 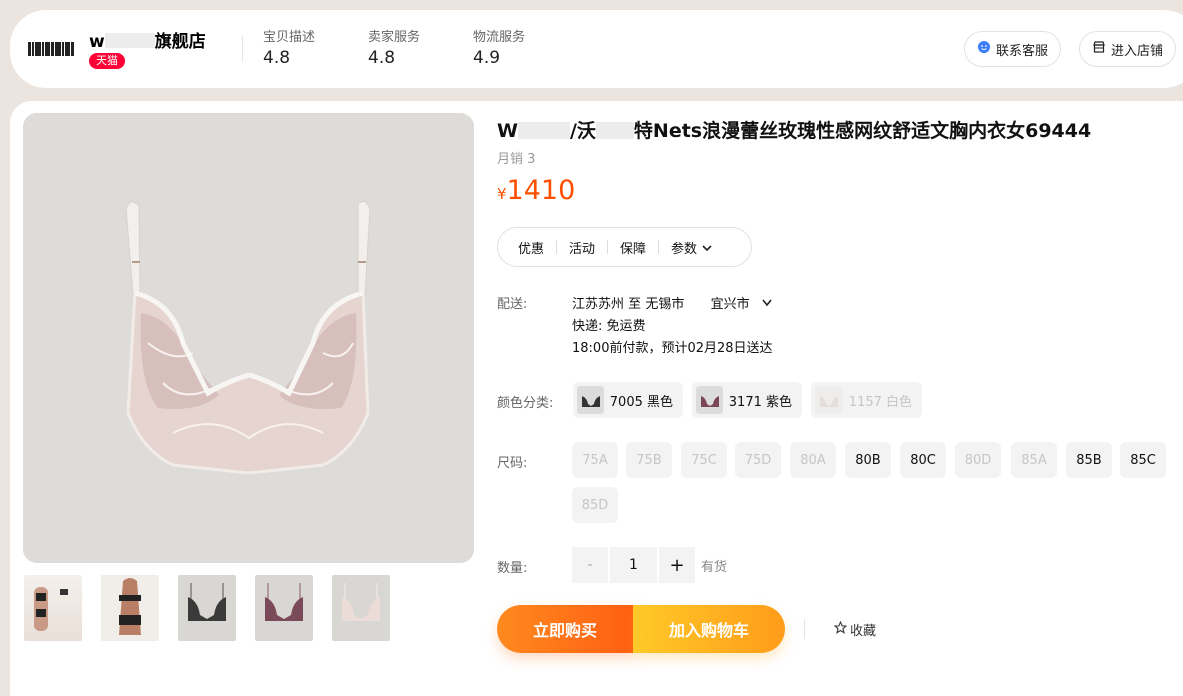 What do you see at coordinates (1022, 51) in the screenshot?
I see `contact-service-label: 联系客服` at bounding box center [1022, 51].